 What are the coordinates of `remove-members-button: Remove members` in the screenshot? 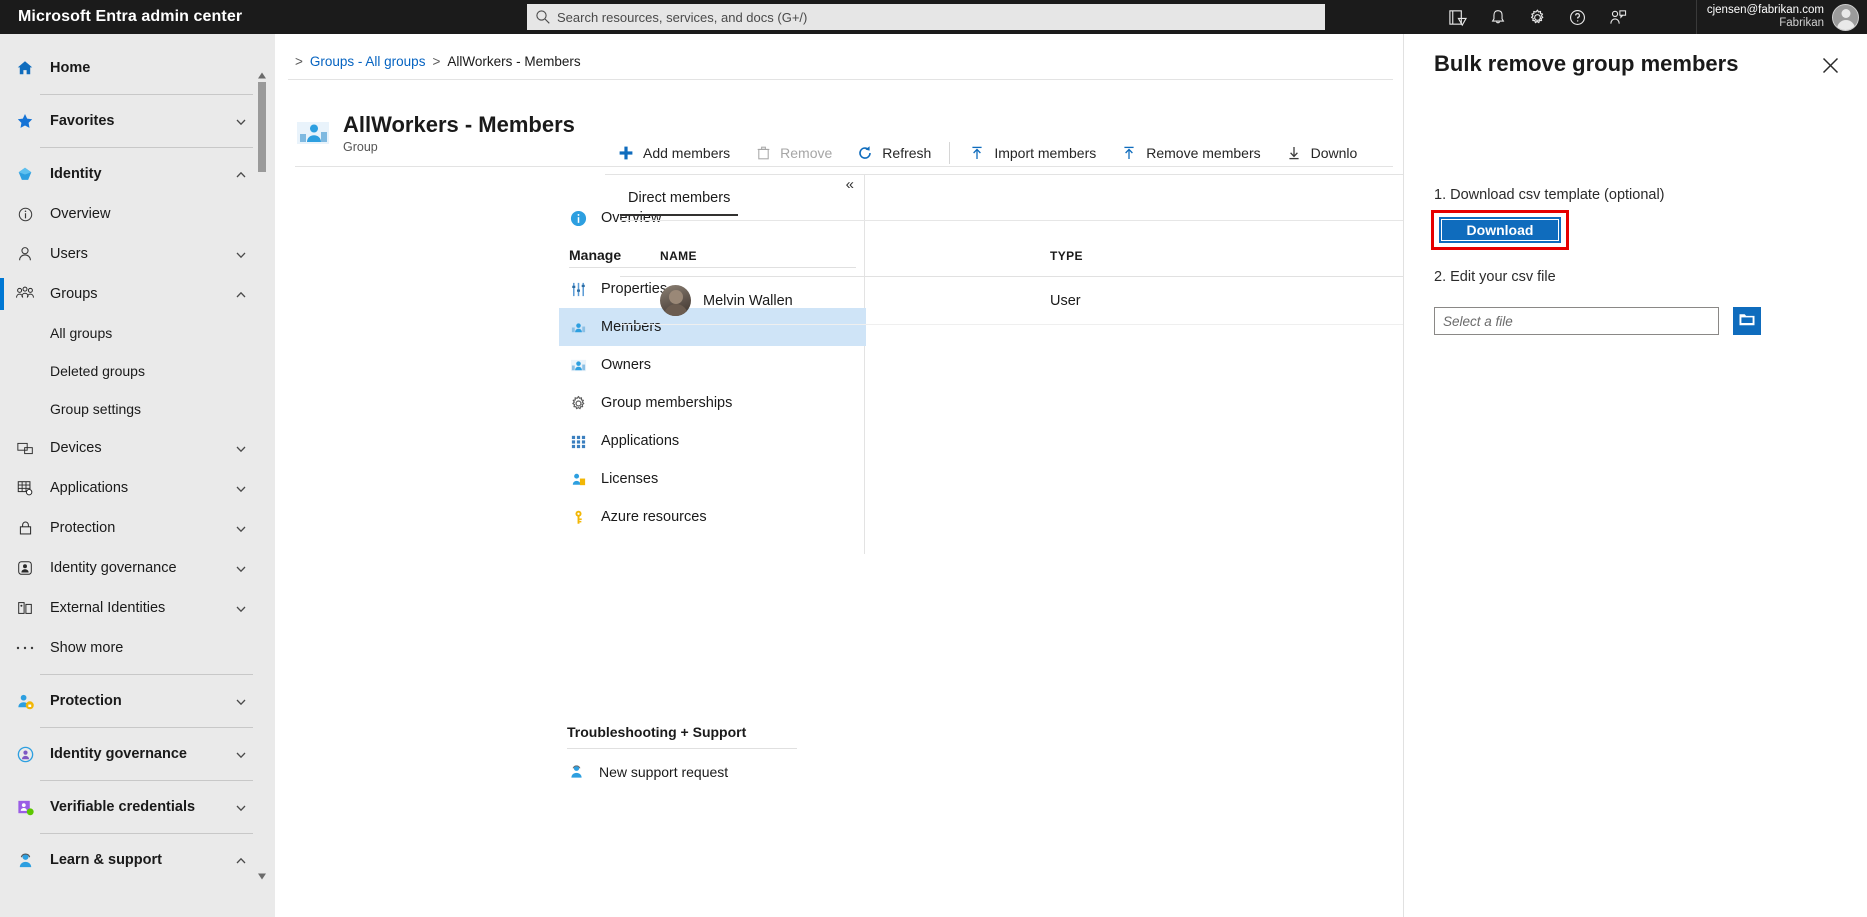 It's located at (1190, 153).